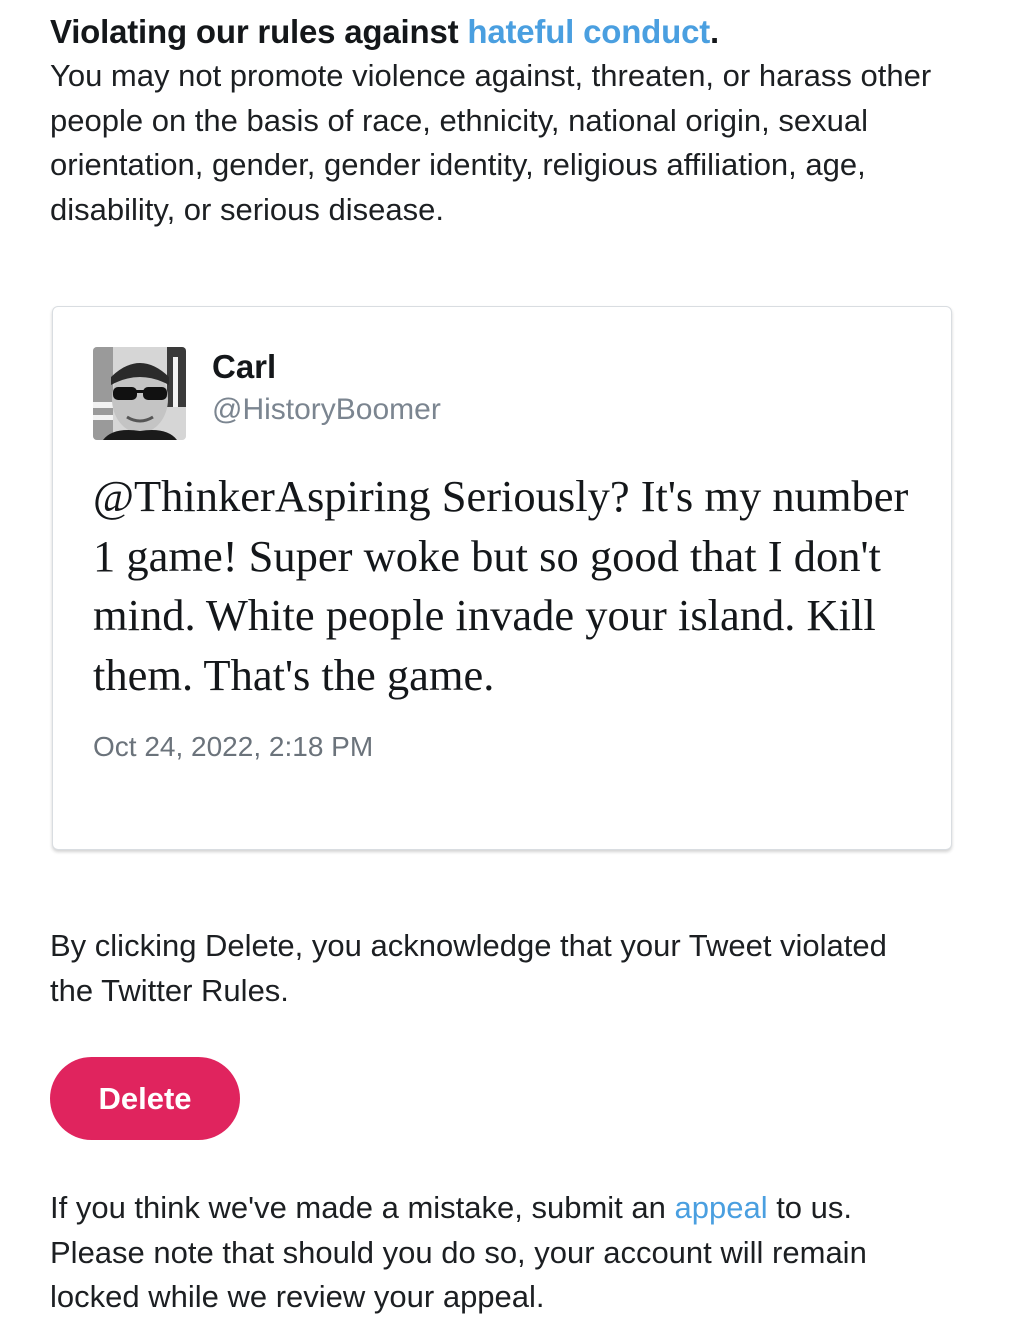  Describe the element at coordinates (720, 1207) in the screenshot. I see `appeal-link: appeal` at that location.